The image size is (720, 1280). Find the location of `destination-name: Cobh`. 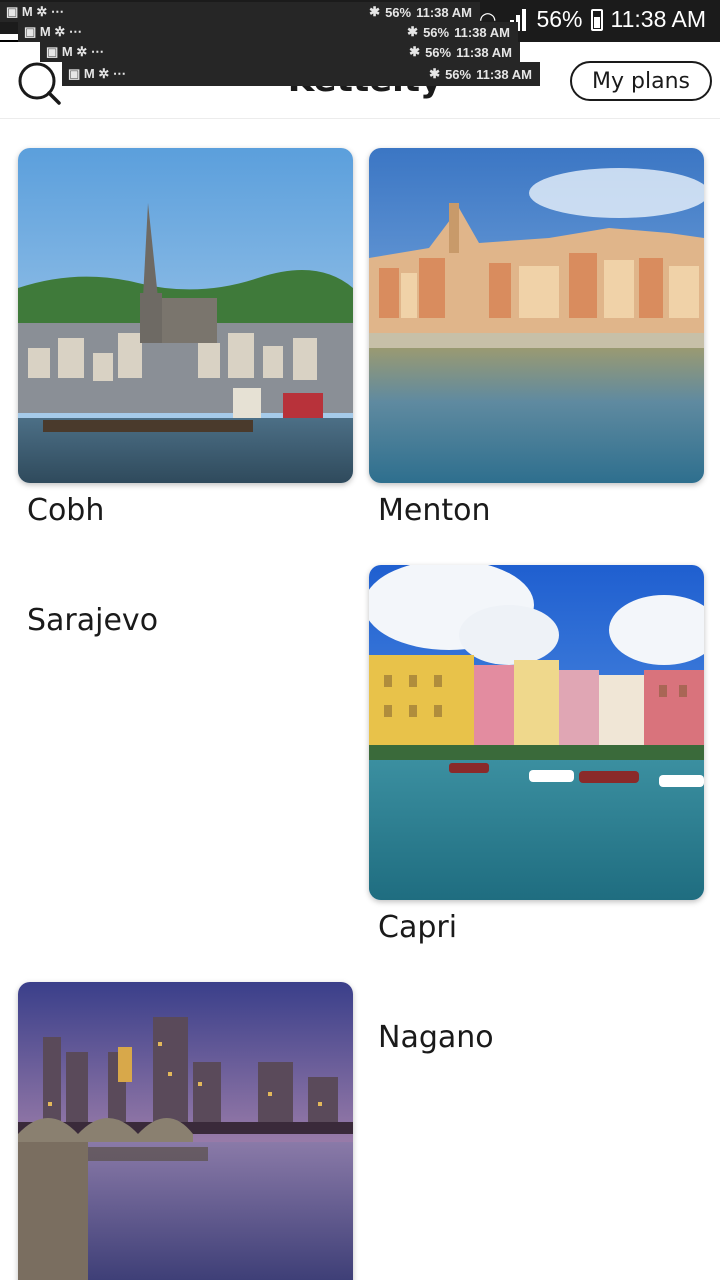

destination-name: Cobh is located at coordinates (66, 510).